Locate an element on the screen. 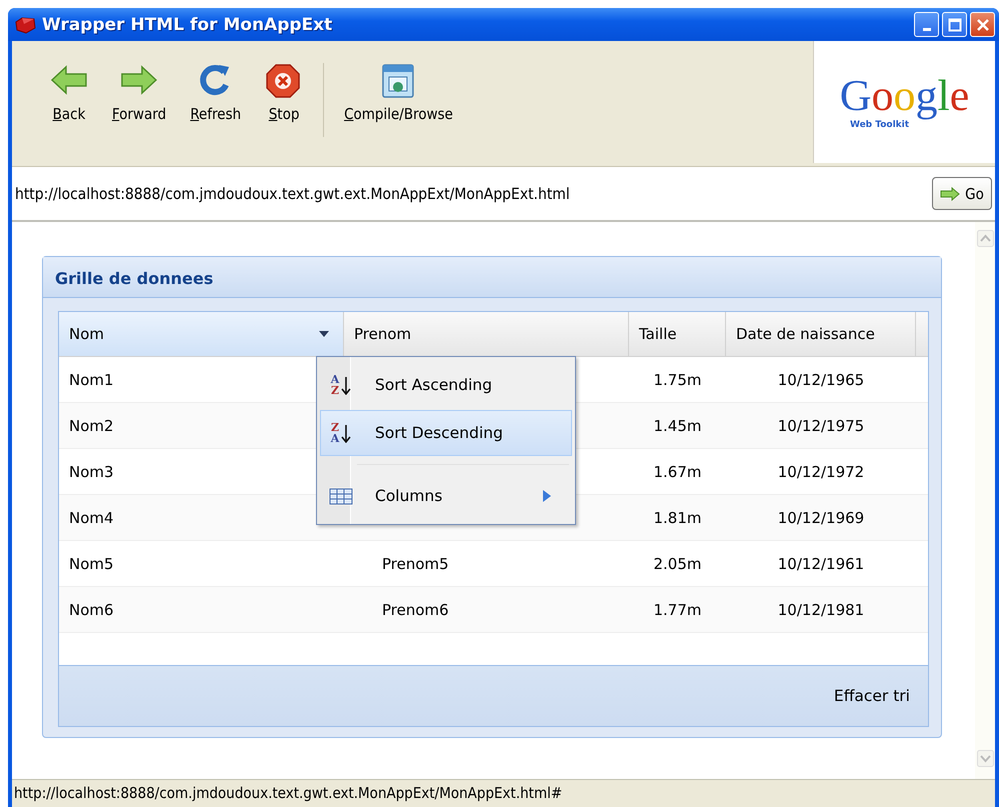 This screenshot has width=999, height=807. toolbar-button: Compile/Browse is located at coordinates (398, 82).